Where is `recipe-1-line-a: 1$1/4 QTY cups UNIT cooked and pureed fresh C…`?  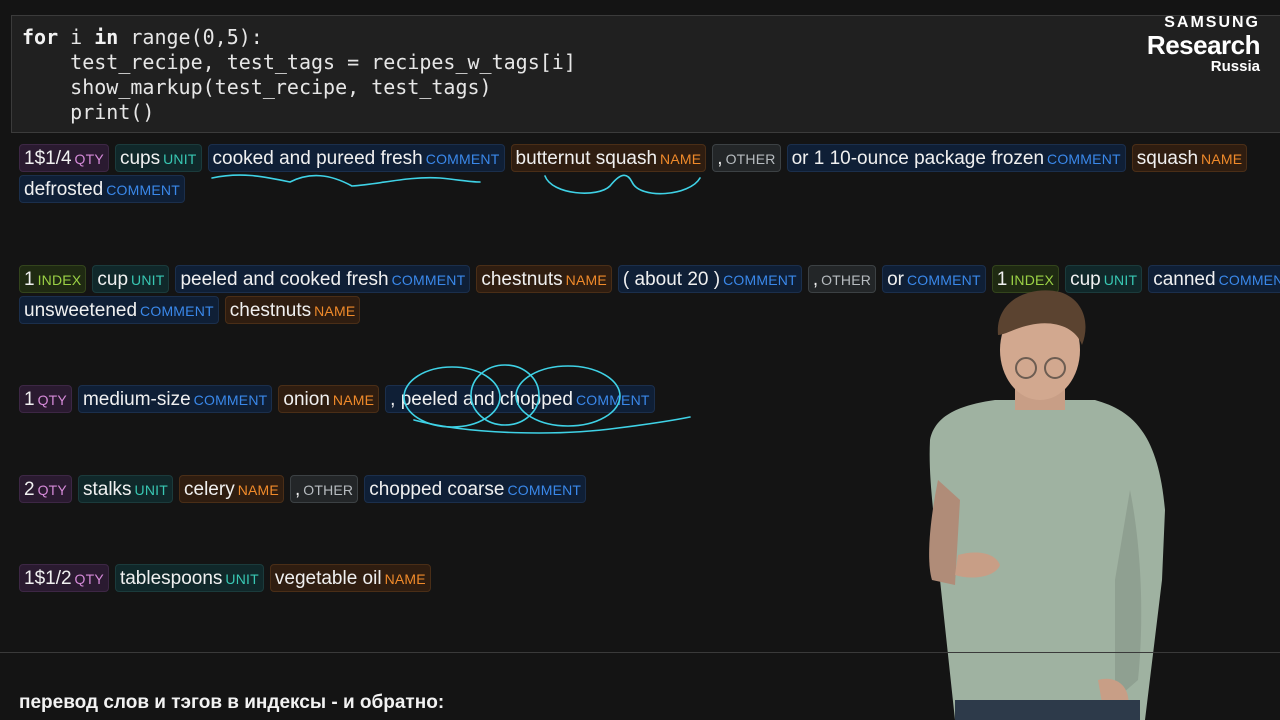
recipe-1-line-a: 1$1/4 QTY cups UNIT cooked and pureed fresh C… is located at coordinates (636, 158).